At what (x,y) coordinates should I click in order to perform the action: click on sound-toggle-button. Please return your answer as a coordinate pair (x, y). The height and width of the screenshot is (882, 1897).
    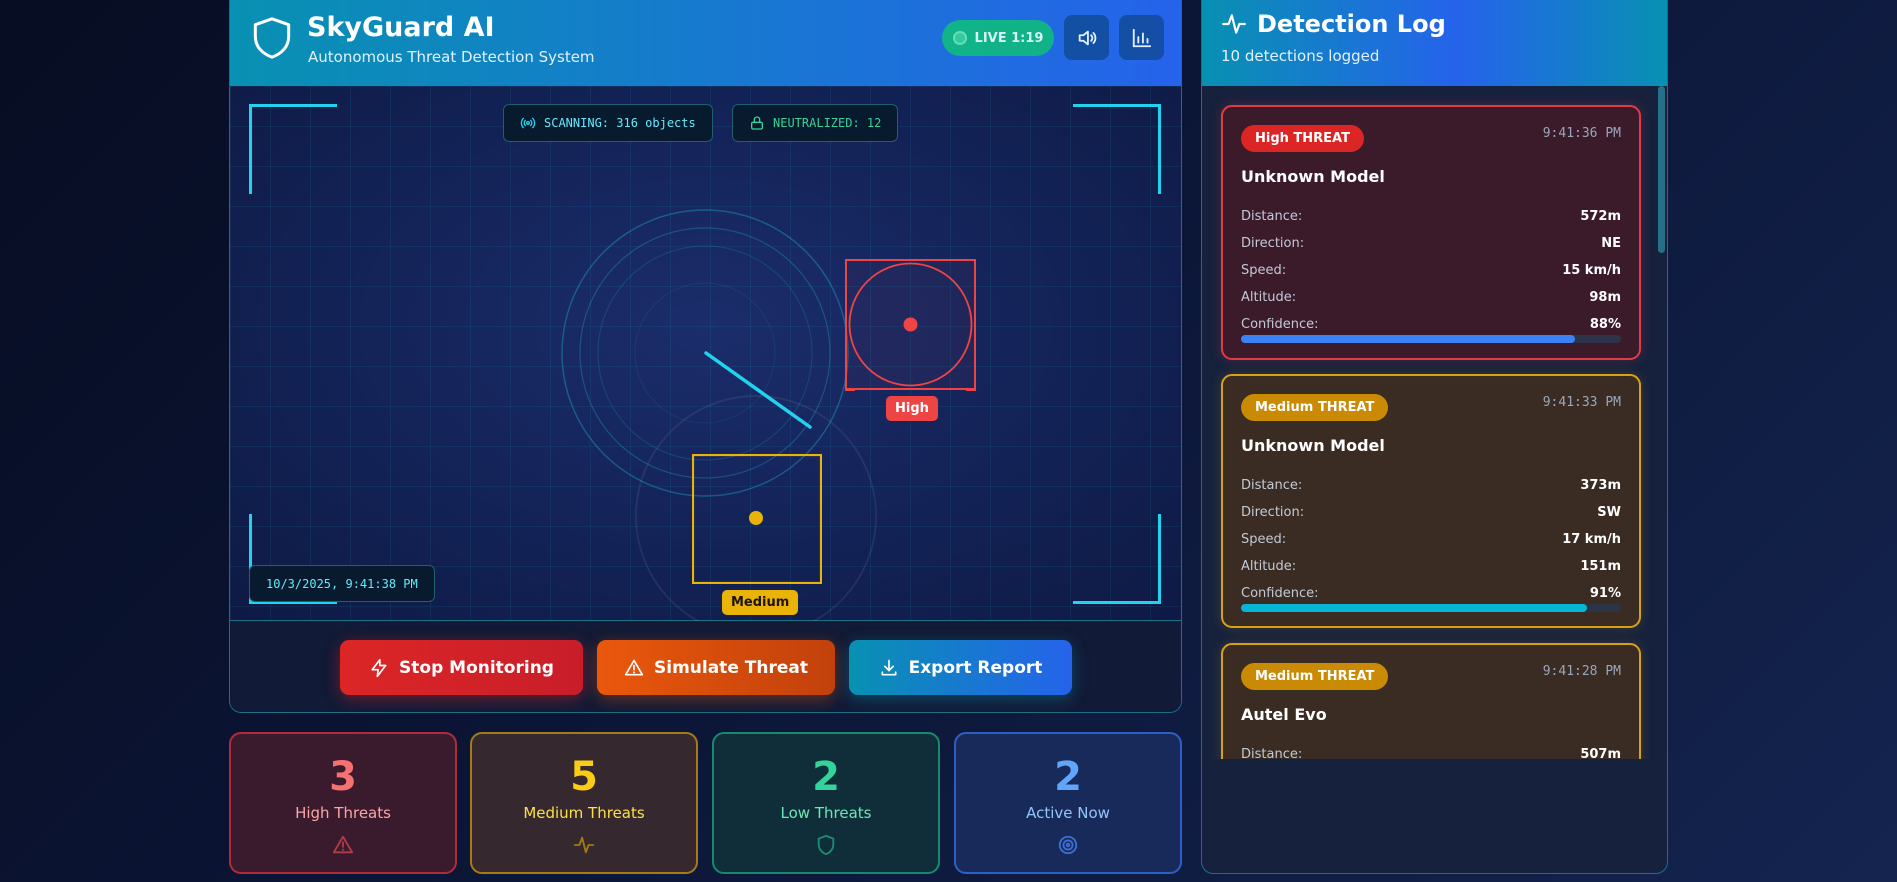
    Looking at the image, I should click on (1086, 37).